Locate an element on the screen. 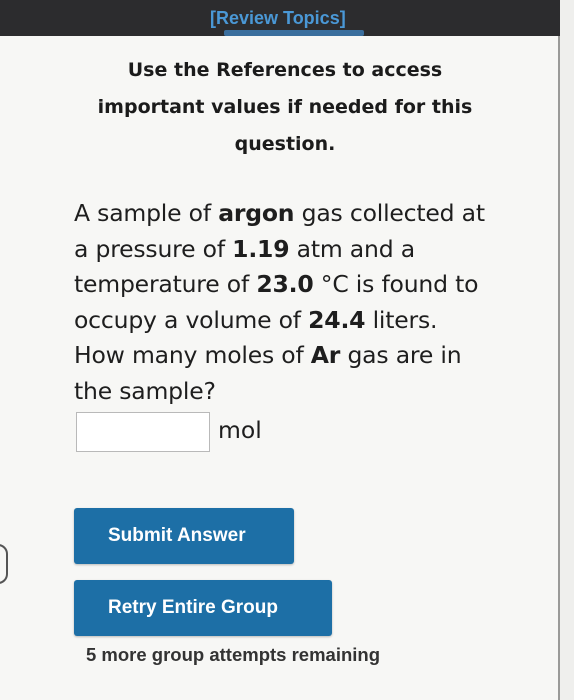 The width and height of the screenshot is (574, 700). temperature-value: 23.0 is located at coordinates (285, 284).